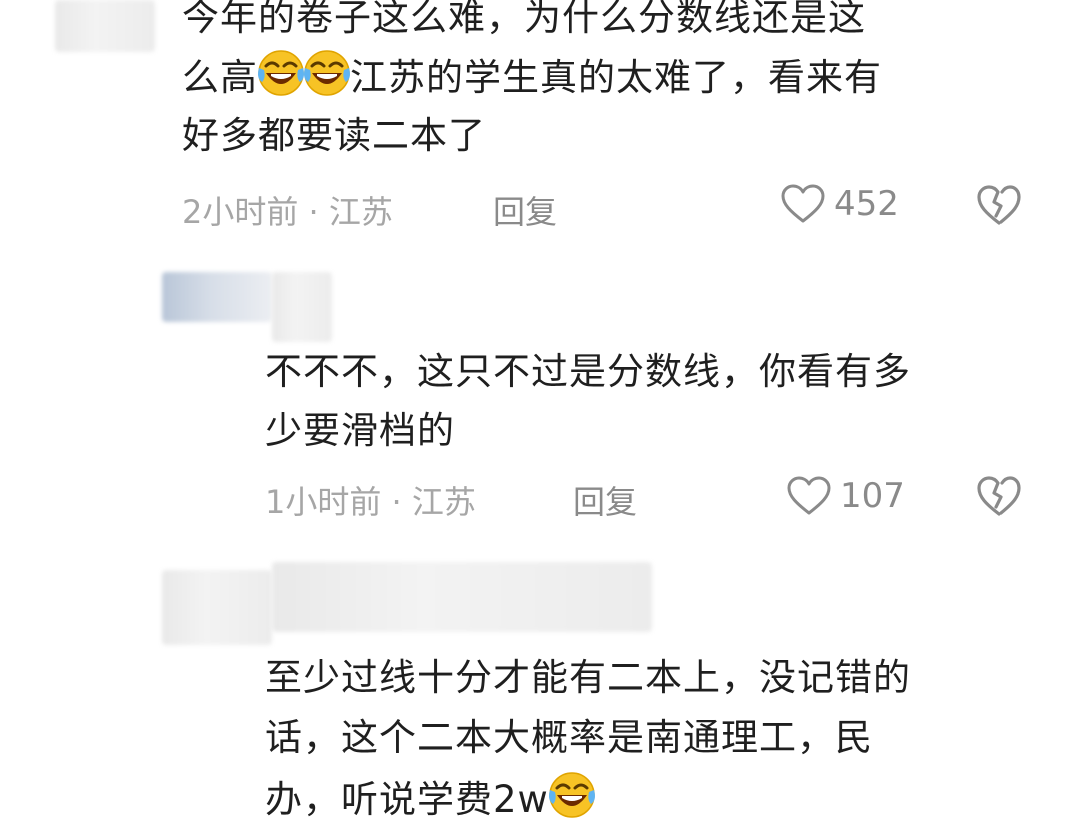  I want to click on comment-text-line: 至少过线十分才能有二本上，没记错的, so click(588, 677).